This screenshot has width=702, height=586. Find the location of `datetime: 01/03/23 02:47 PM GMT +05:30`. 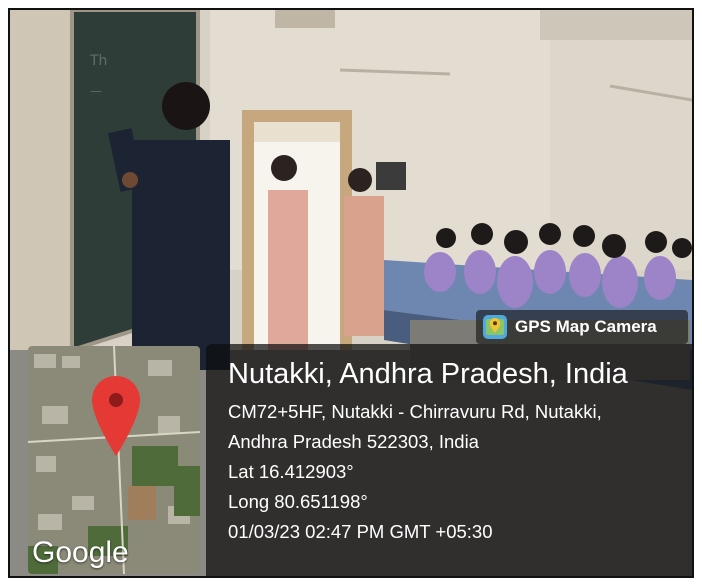

datetime: 01/03/23 02:47 PM GMT +05:30 is located at coordinates (360, 531).